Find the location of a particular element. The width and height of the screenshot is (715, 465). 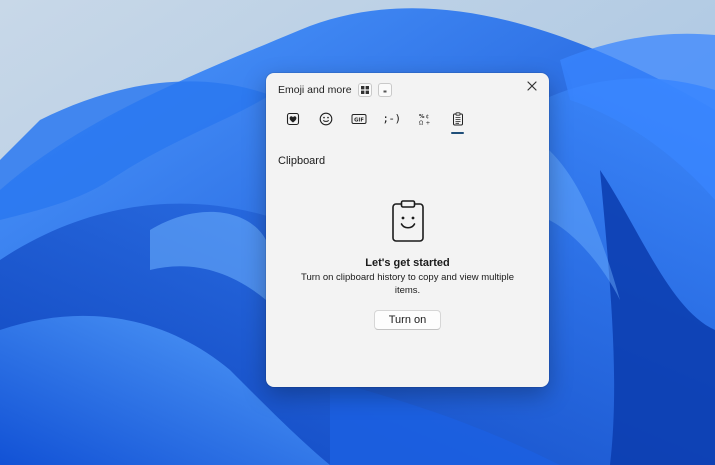

svg-text: GIF is located at coordinates (359, 120).